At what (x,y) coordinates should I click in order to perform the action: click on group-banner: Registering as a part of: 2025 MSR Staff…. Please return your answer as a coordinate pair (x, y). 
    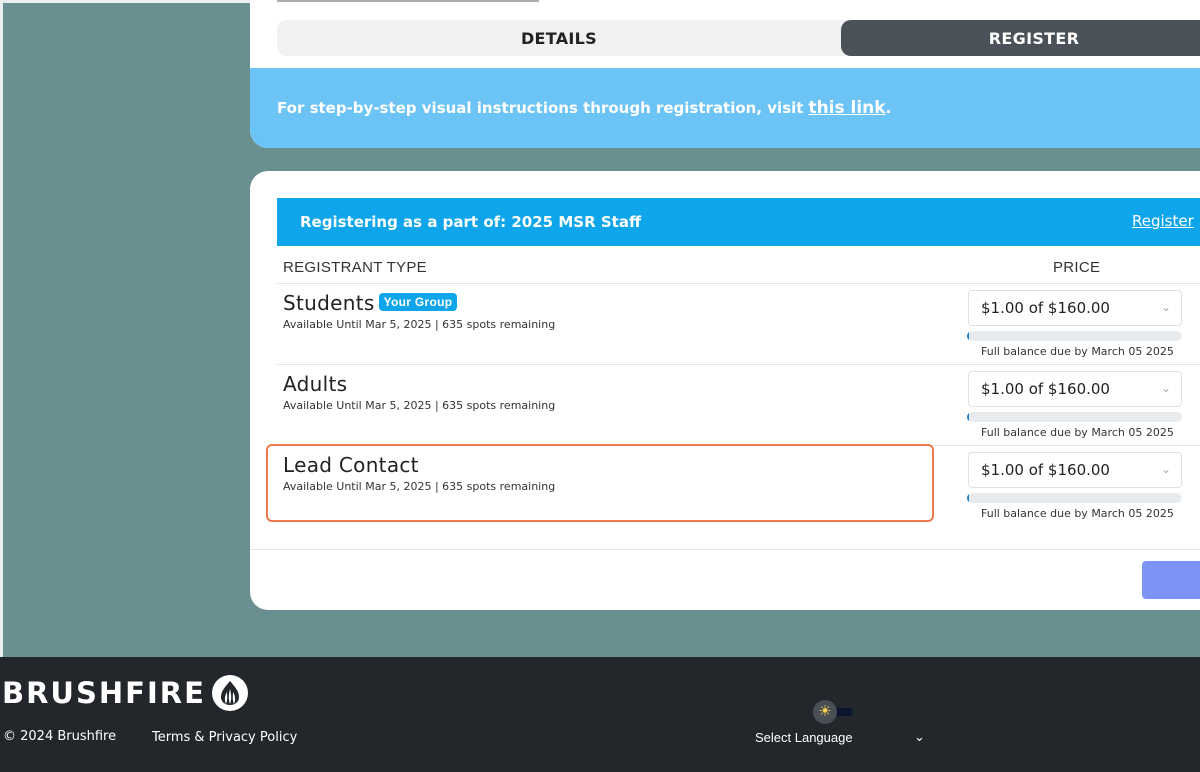
    Looking at the image, I should click on (738, 222).